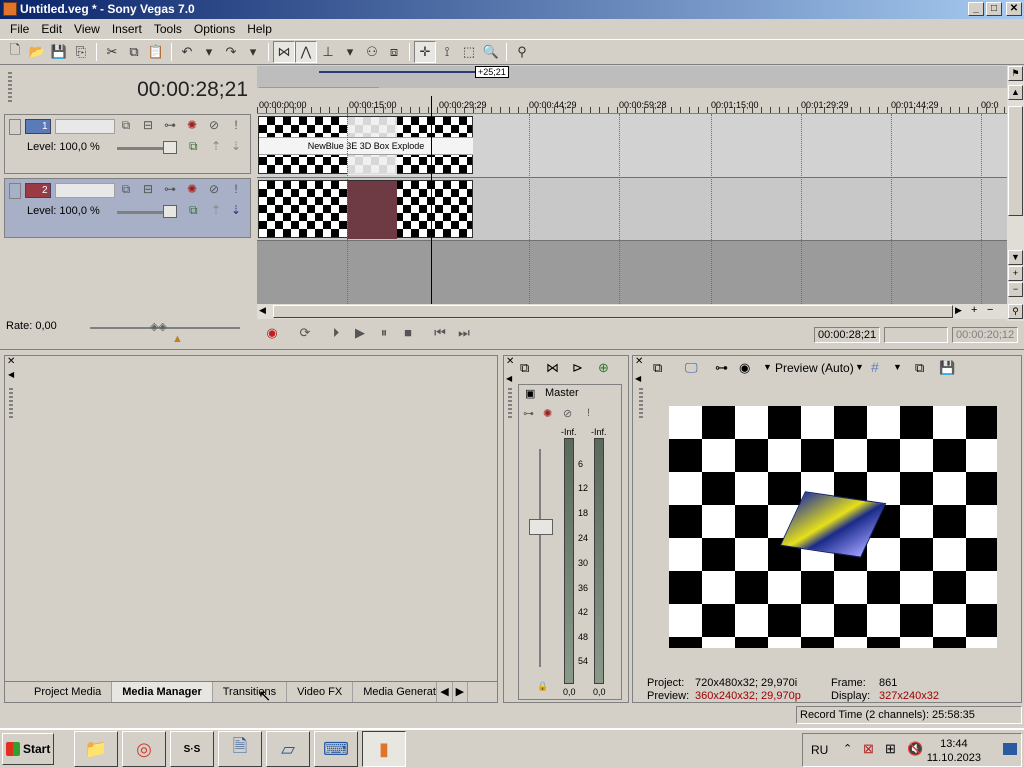 The image size is (1024, 768). What do you see at coordinates (360, 334) in the screenshot?
I see `play-icon: ▶` at bounding box center [360, 334].